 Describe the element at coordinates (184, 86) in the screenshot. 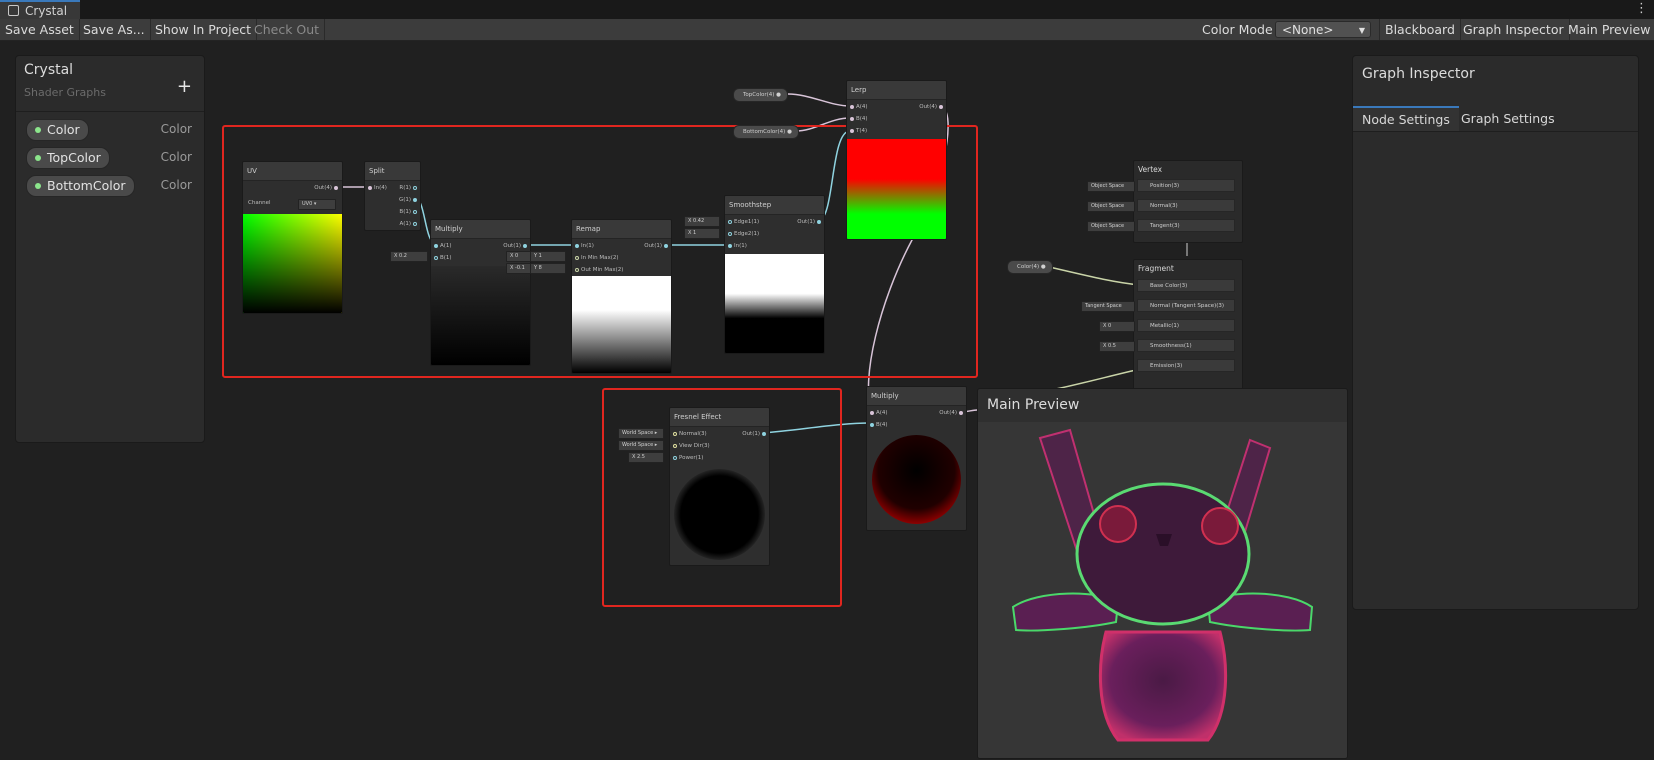

I see `add-property-button: +` at that location.